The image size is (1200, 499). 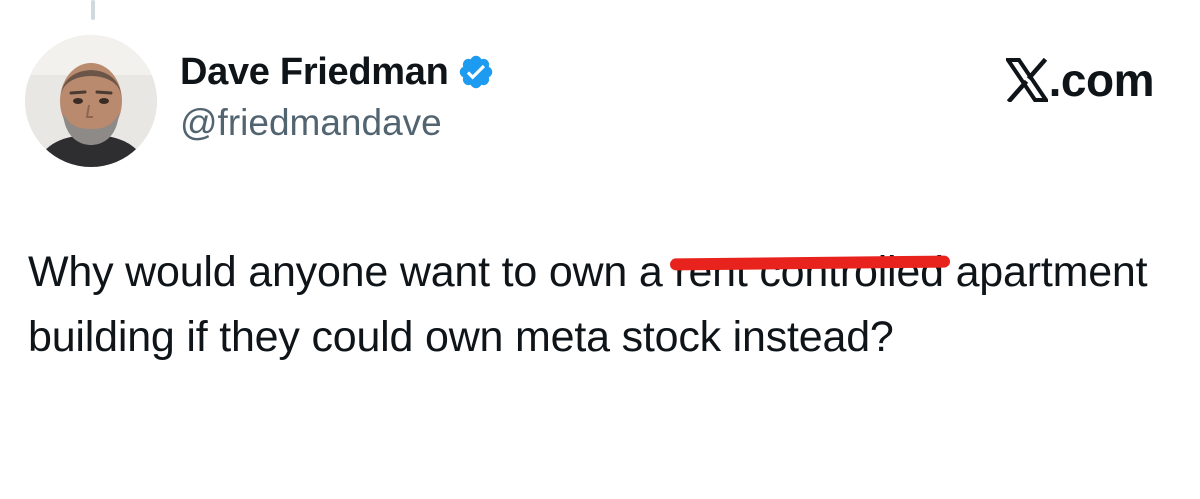 What do you see at coordinates (476, 72) in the screenshot?
I see `verified-badge-icon` at bounding box center [476, 72].